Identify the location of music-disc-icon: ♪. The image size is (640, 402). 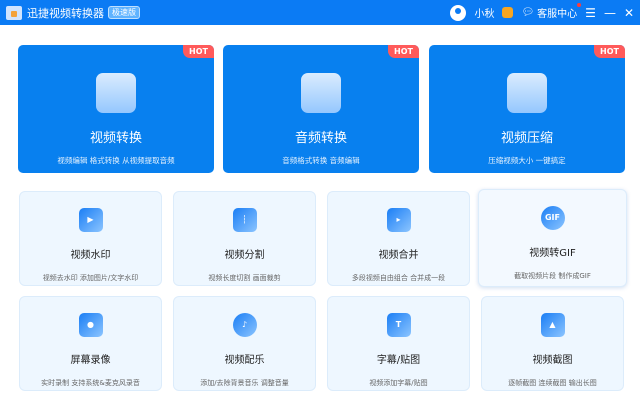
(244, 325).